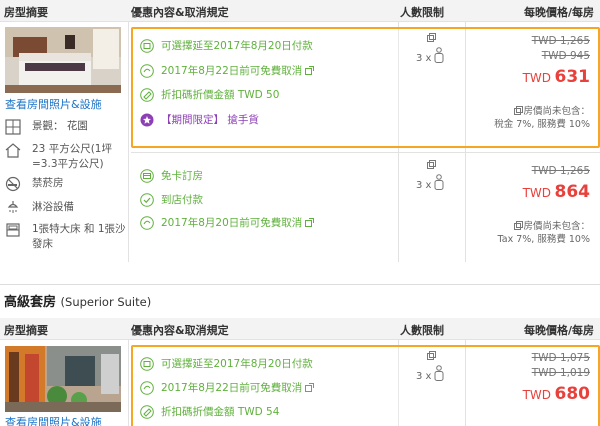  Describe the element at coordinates (422, 12) in the screenshot. I see `header-occupancy: 人數限制` at that location.